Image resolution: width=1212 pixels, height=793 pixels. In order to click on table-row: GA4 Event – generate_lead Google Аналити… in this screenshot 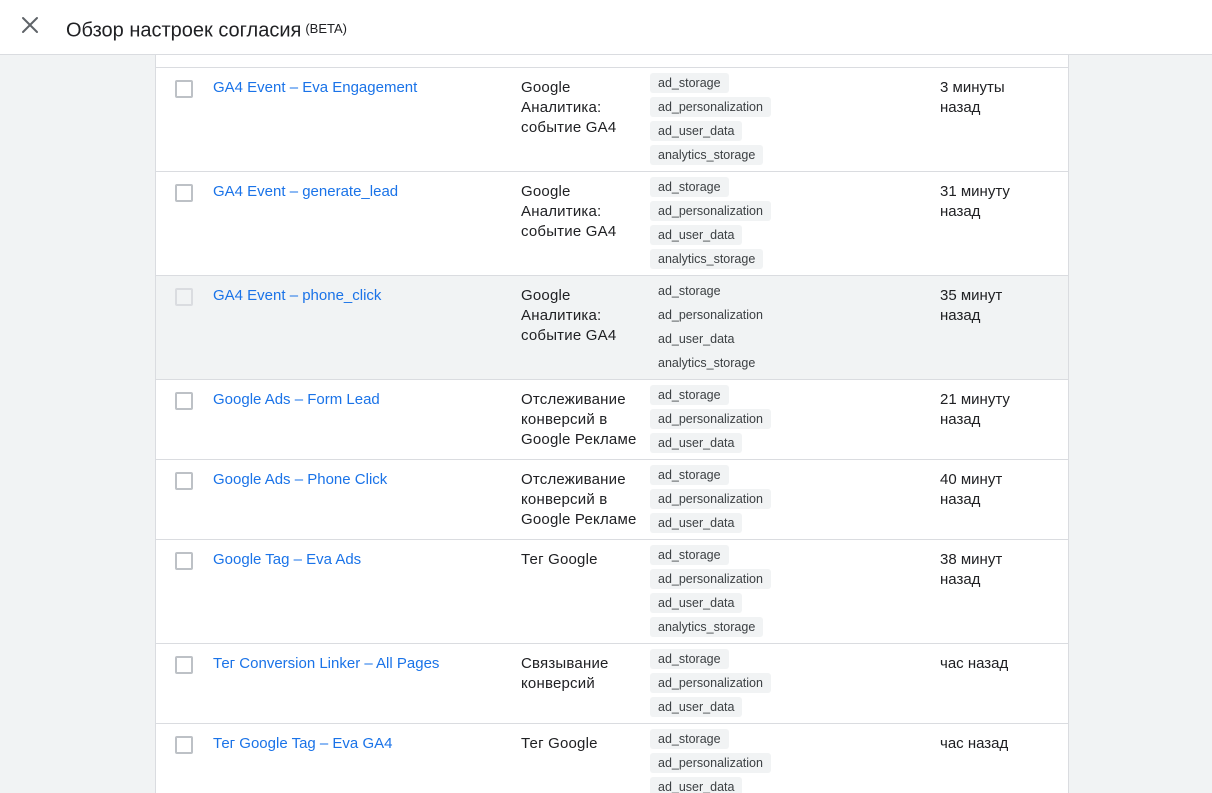, I will do `click(612, 224)`.